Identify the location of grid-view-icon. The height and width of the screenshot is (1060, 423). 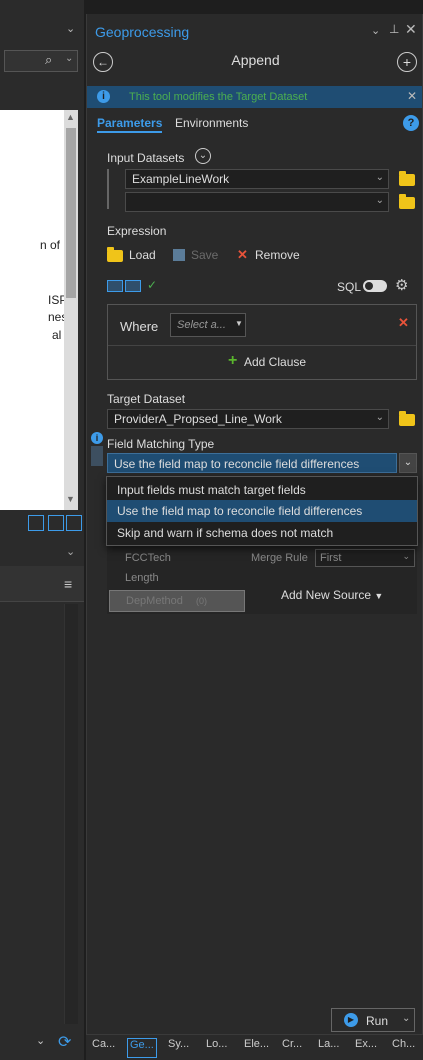
(74, 523).